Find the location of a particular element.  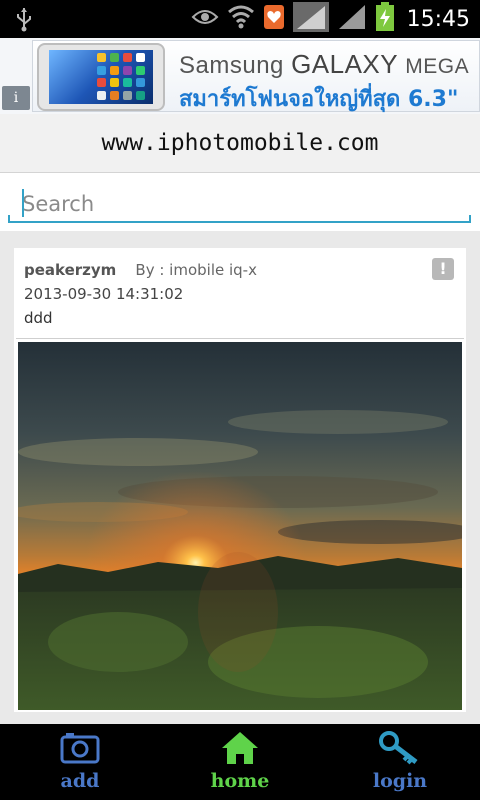

post-text: ddd is located at coordinates (38, 318).